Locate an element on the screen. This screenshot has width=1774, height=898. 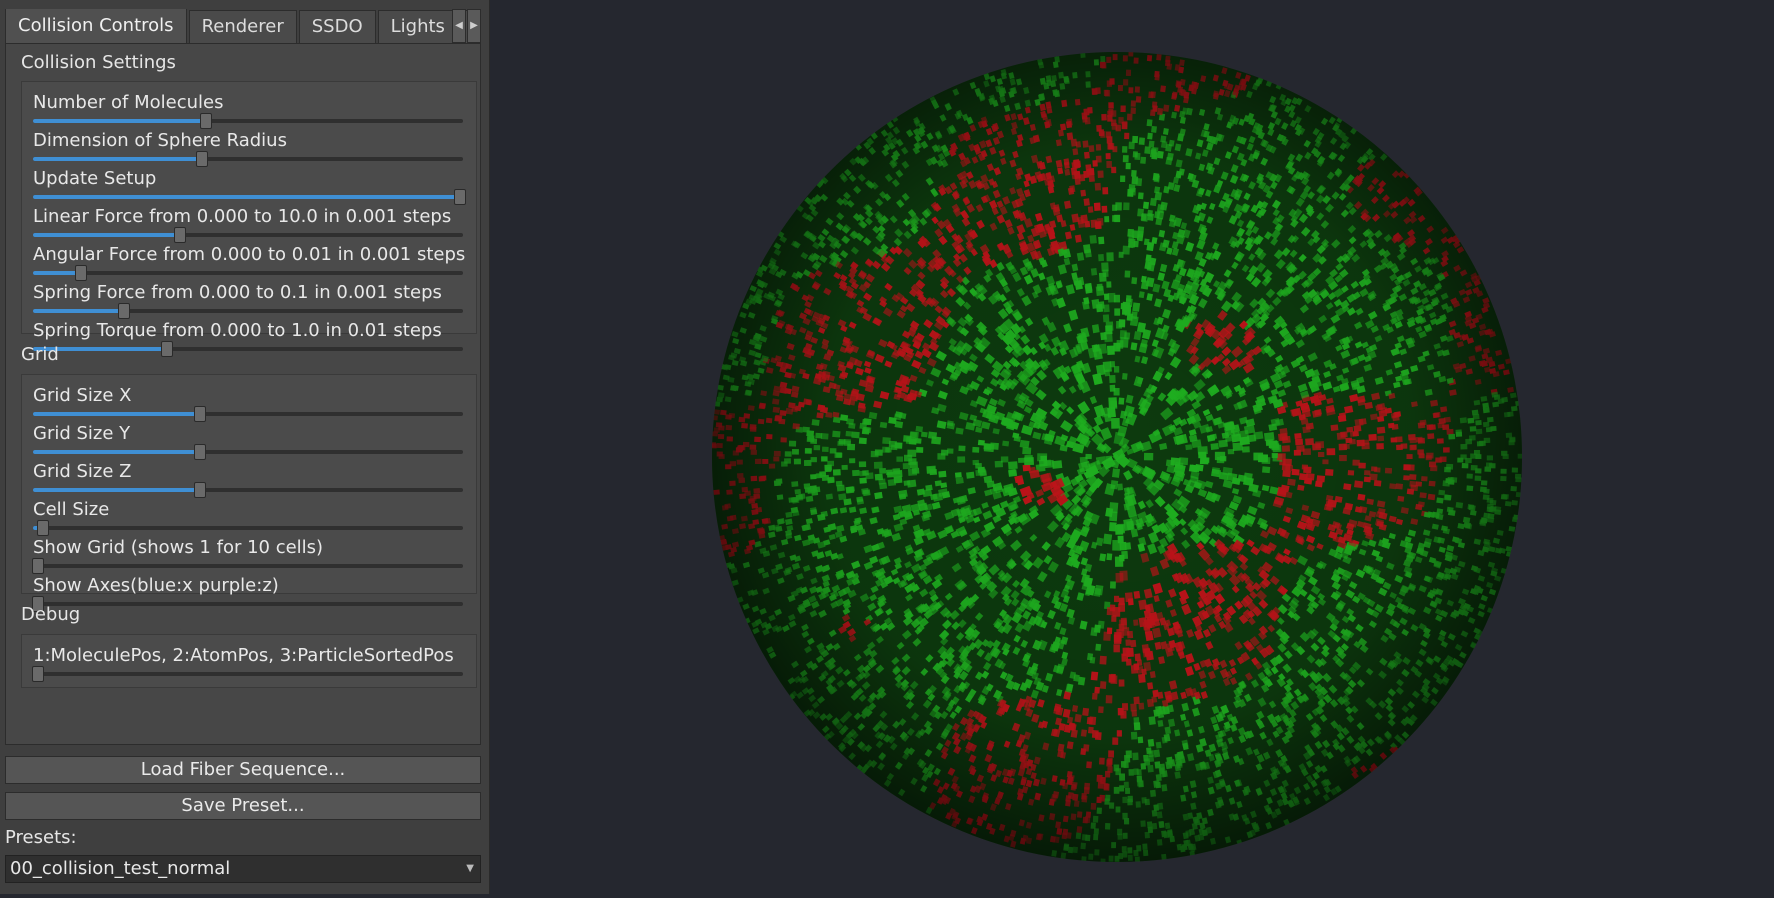
tab-scroll-left-icon: ◀ is located at coordinates (459, 26).